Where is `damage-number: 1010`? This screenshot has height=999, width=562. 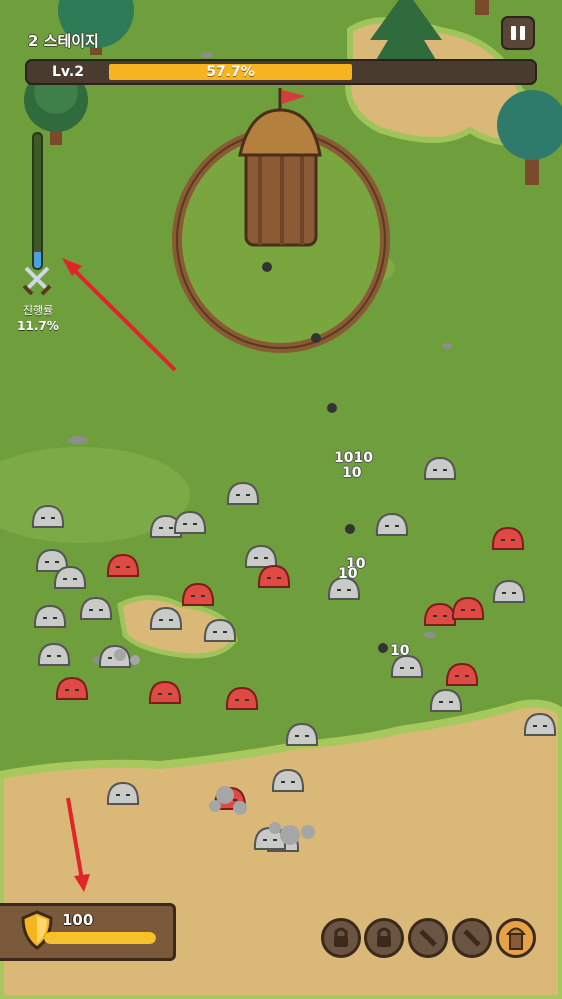
damage-number: 1010 is located at coordinates (353, 458).